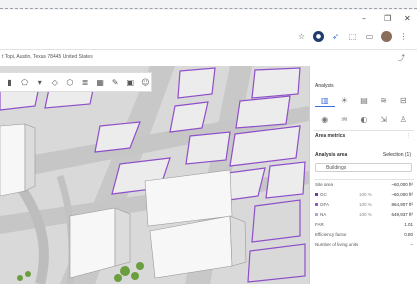 The width and height of the screenshot is (417, 284). What do you see at coordinates (130, 82) in the screenshot?
I see `save-icon: ▣` at bounding box center [130, 82].